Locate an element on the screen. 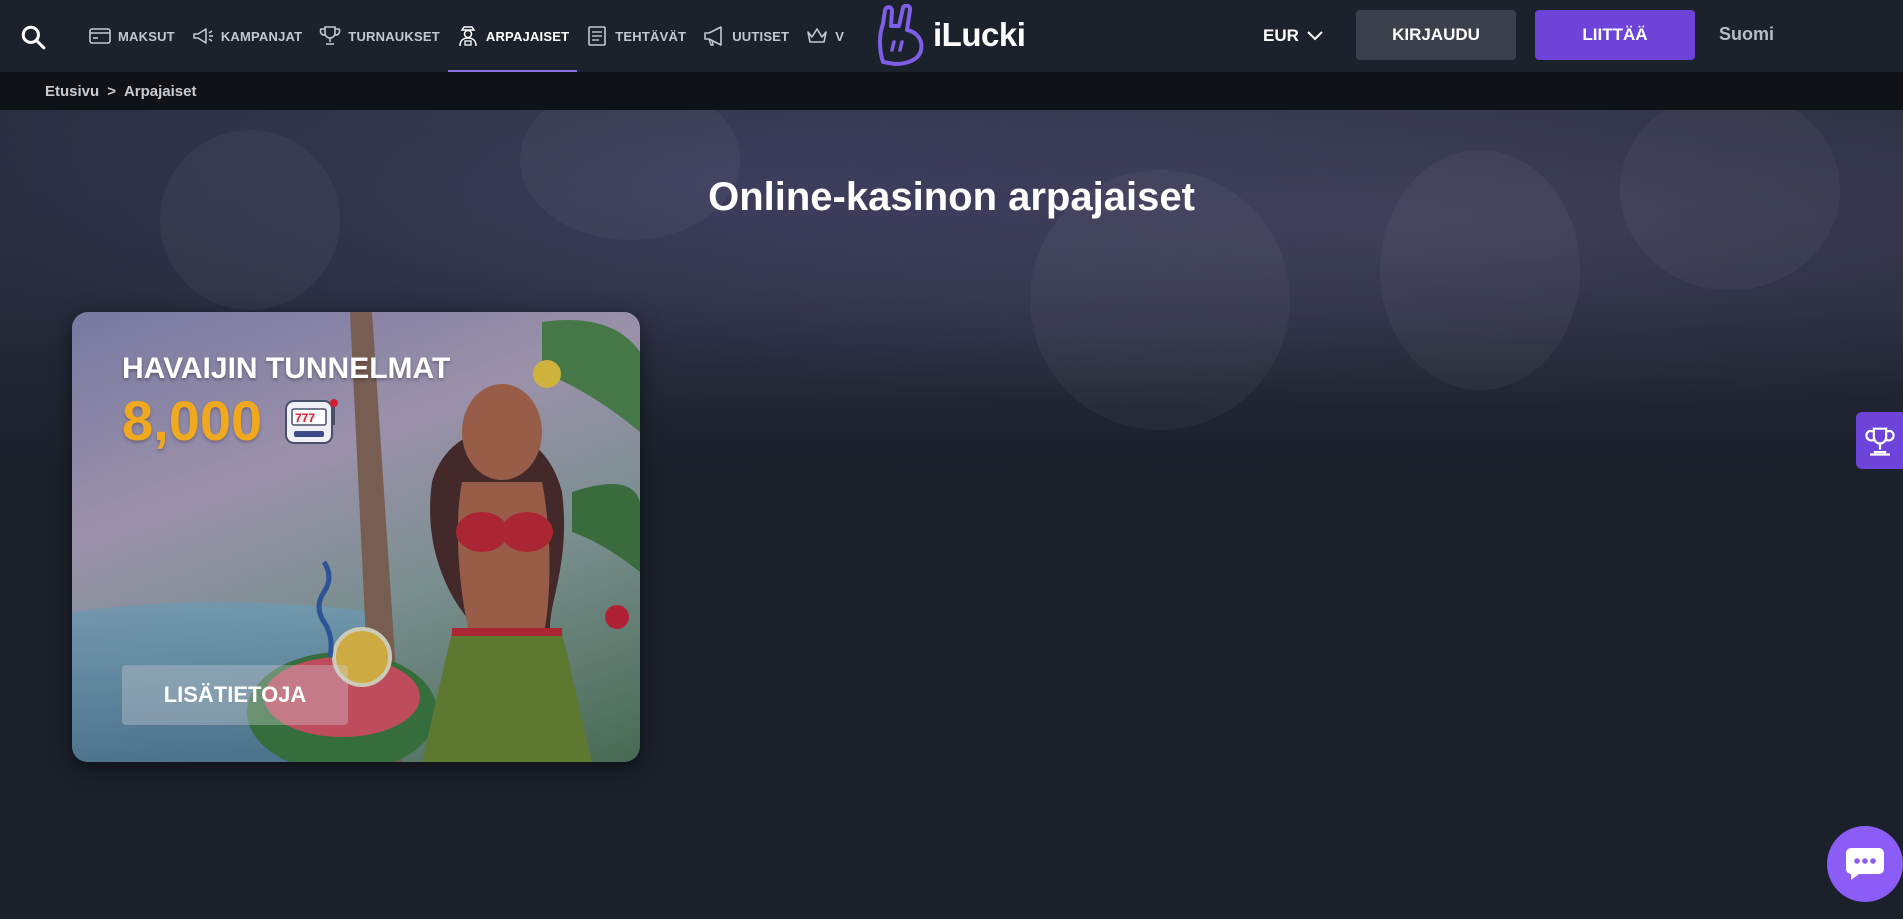 The width and height of the screenshot is (1903, 919). nav-item-kampanjat: KAMPANJAT is located at coordinates (246, 36).